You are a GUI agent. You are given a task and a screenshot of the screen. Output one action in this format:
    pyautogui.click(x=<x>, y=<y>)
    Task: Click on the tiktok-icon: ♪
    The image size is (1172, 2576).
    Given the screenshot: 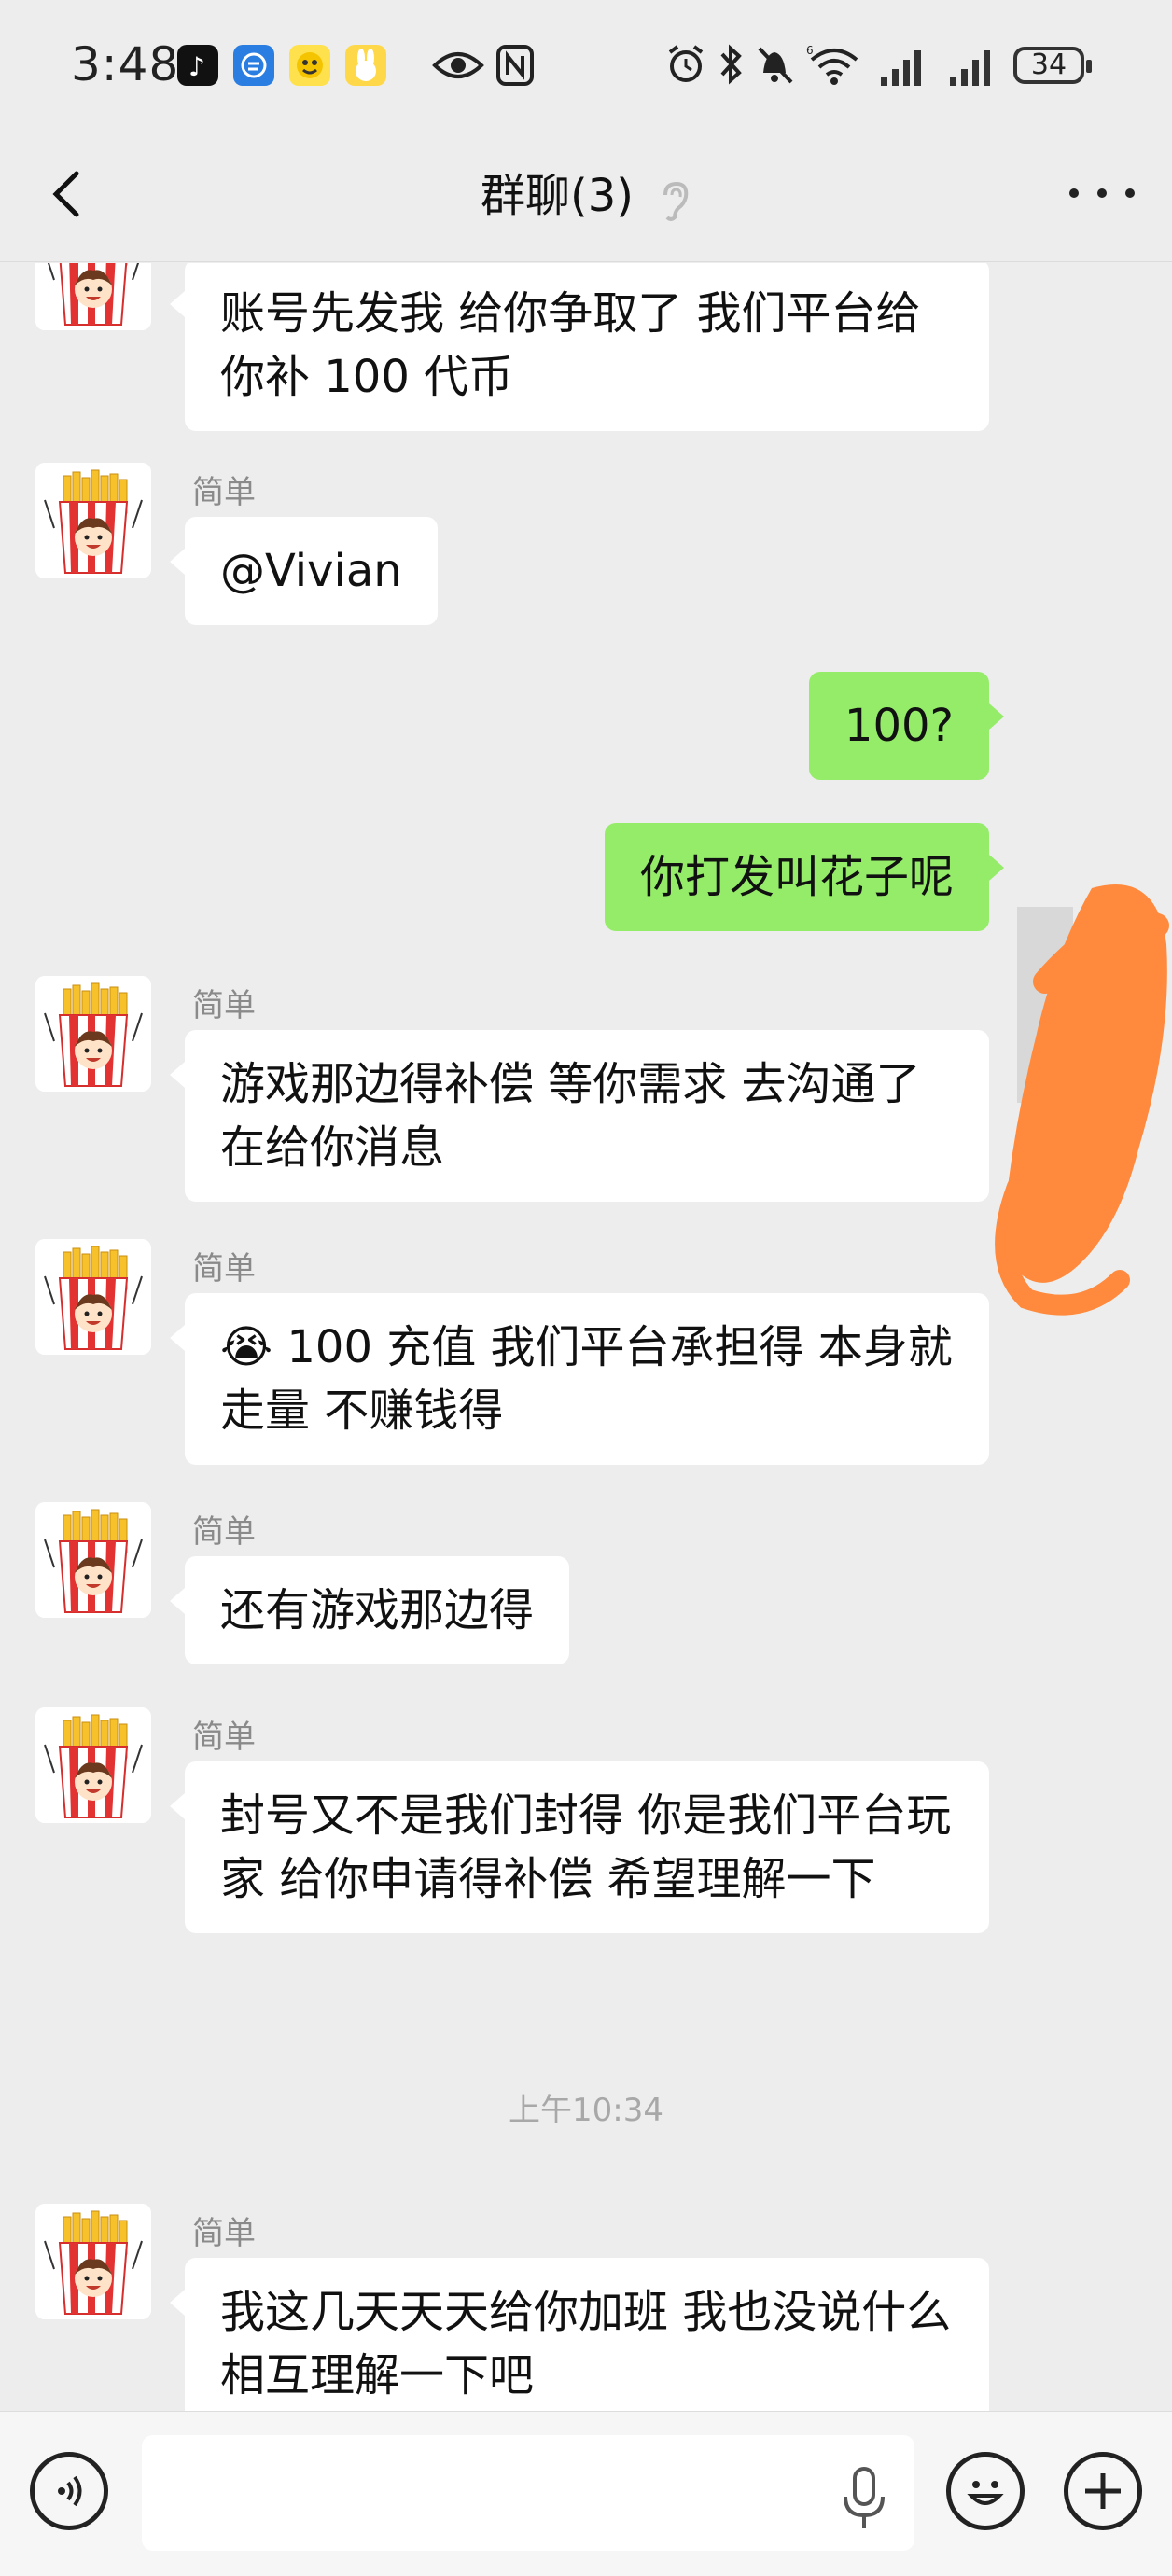 What is the action you would take?
    pyautogui.click(x=197, y=65)
    